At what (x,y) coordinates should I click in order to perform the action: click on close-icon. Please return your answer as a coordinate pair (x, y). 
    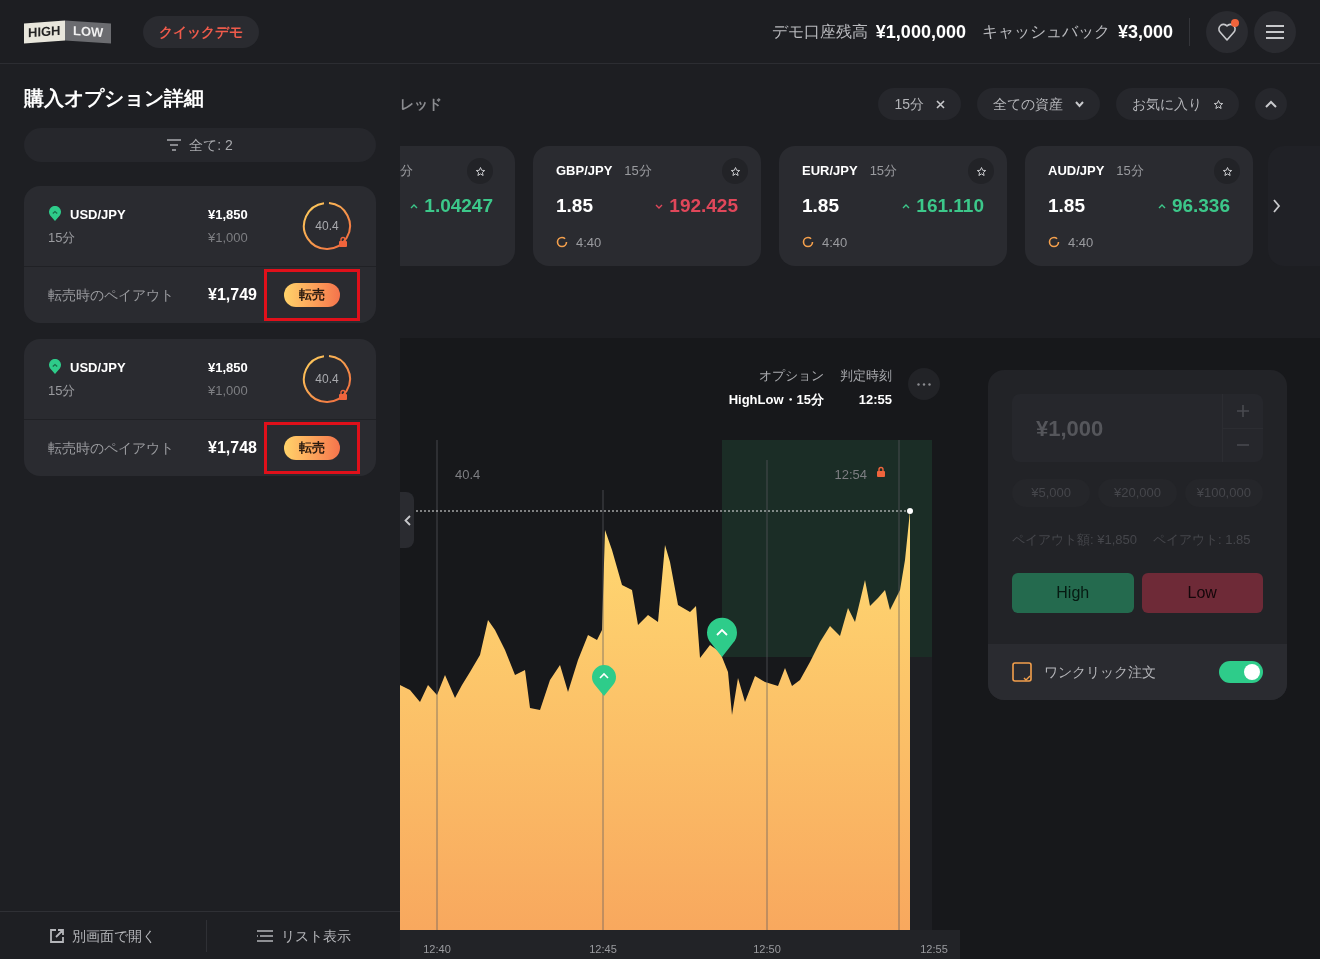
    Looking at the image, I should click on (940, 104).